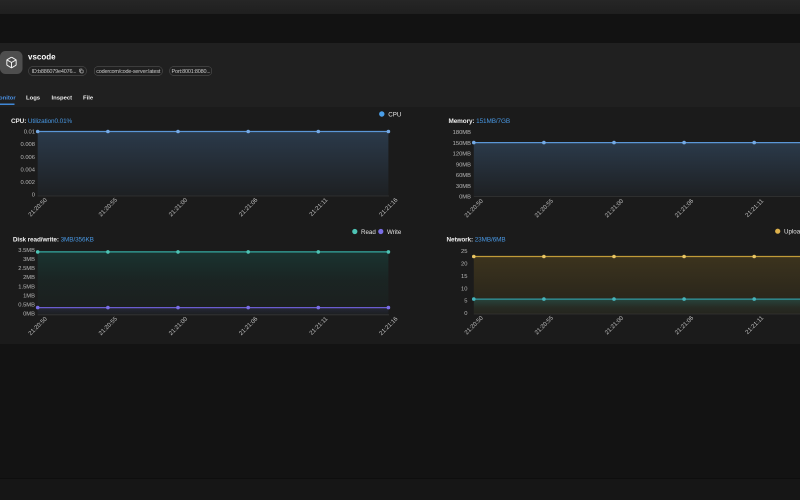 The width and height of the screenshot is (800, 500). Describe the element at coordinates (463, 165) in the screenshot. I see `svg-text: 90MB` at that location.